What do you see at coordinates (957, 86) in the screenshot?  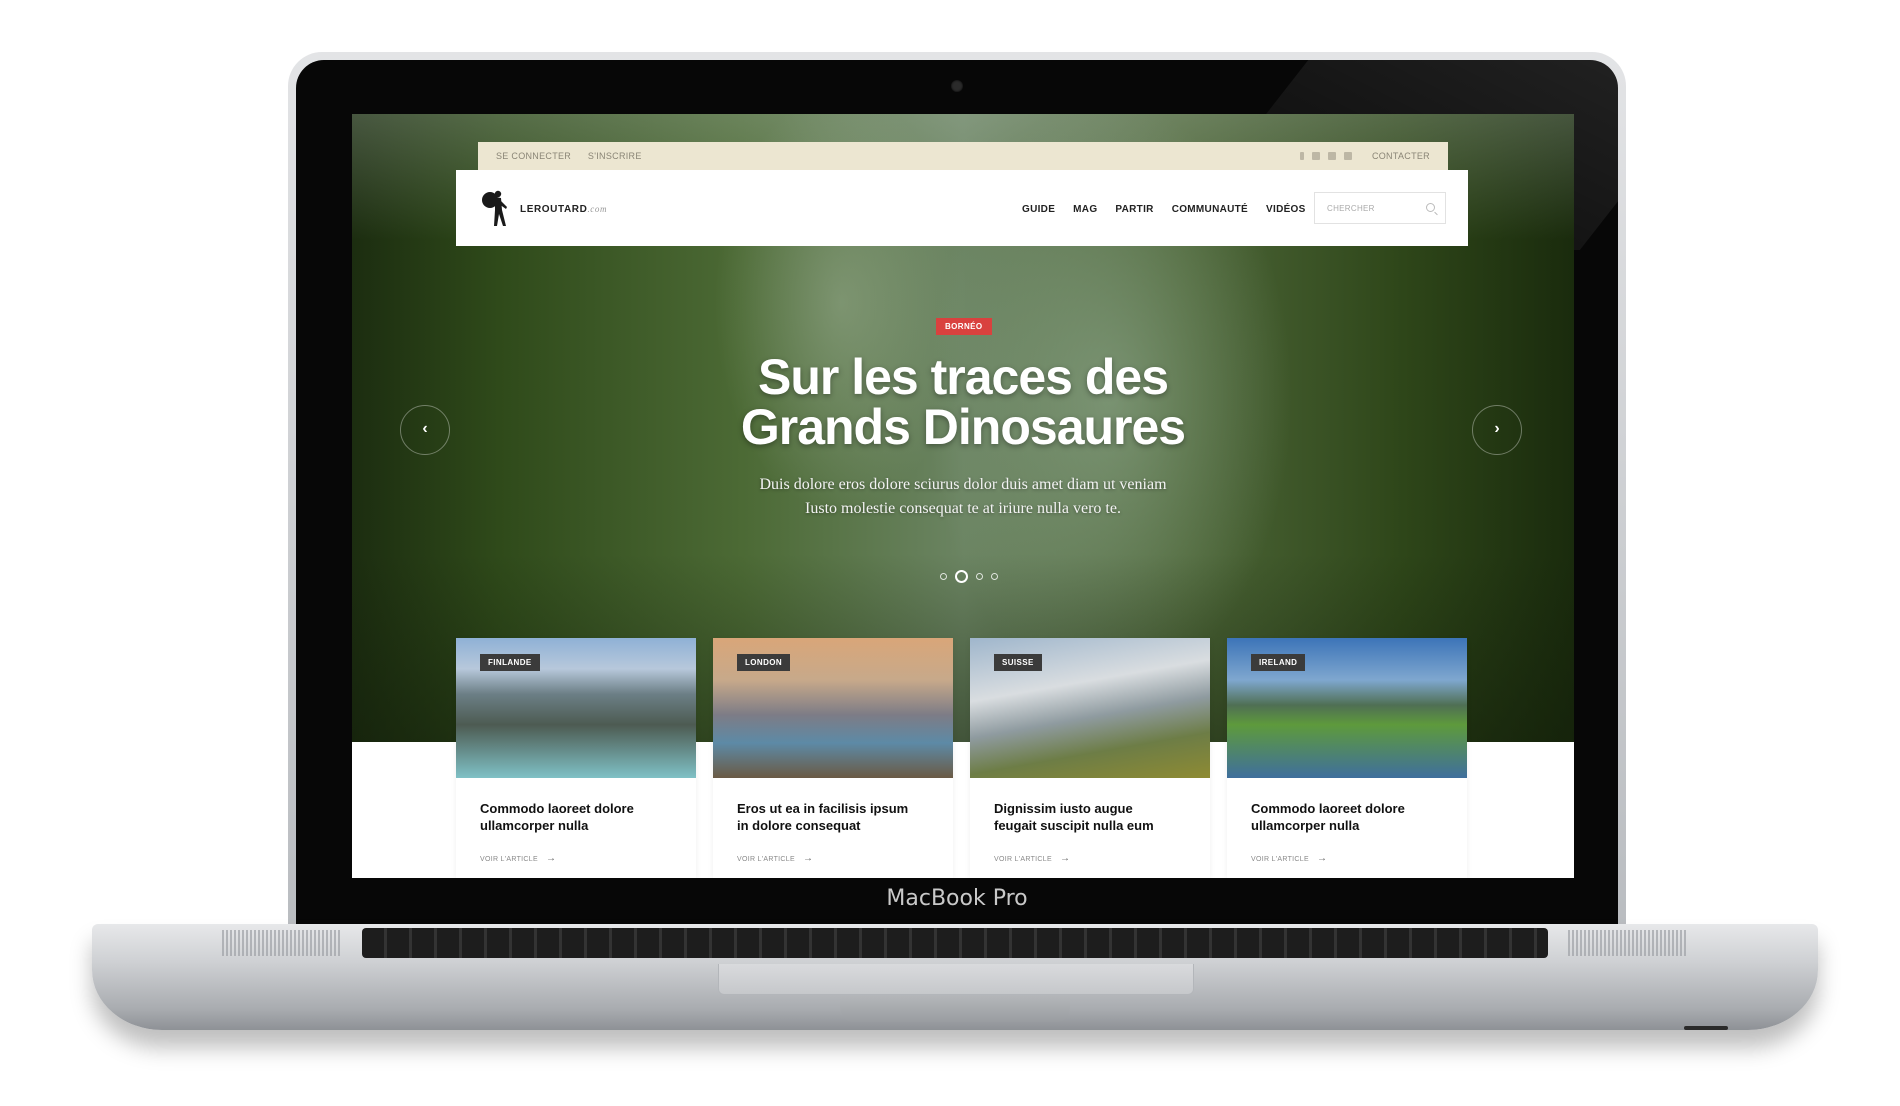 I see `camera-icon` at bounding box center [957, 86].